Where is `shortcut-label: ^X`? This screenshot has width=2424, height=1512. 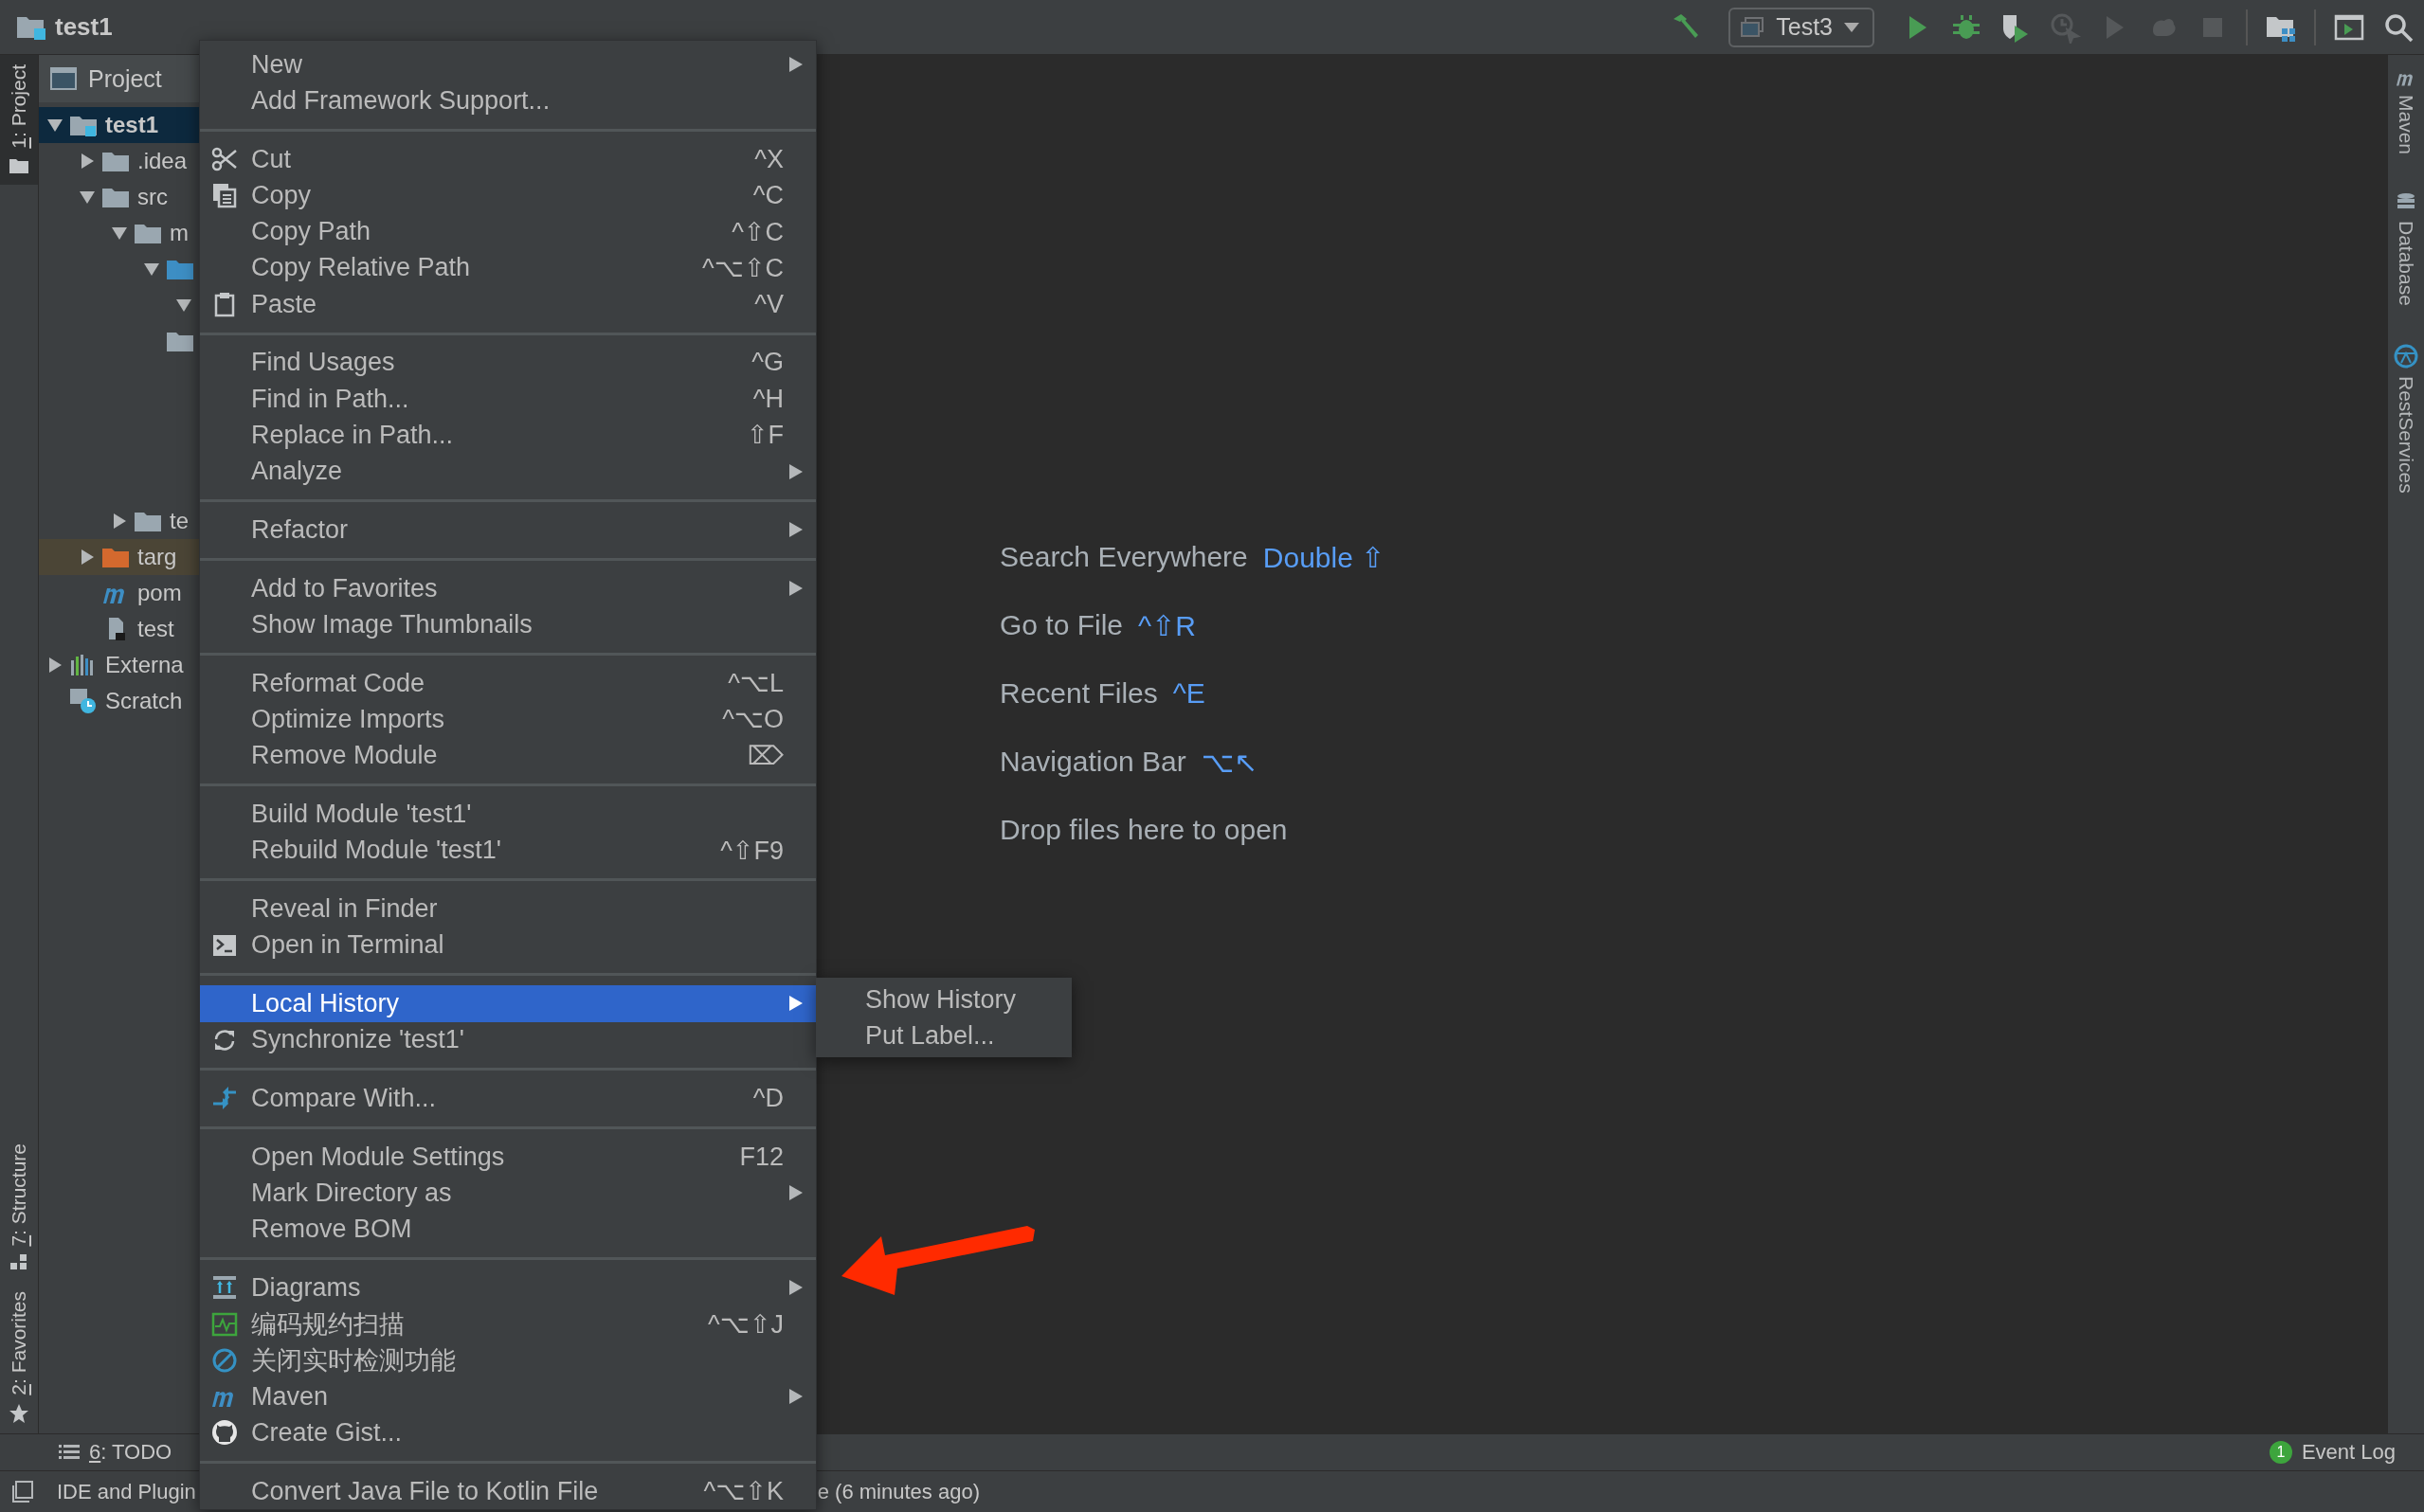
shortcut-label: ^X is located at coordinates (769, 159).